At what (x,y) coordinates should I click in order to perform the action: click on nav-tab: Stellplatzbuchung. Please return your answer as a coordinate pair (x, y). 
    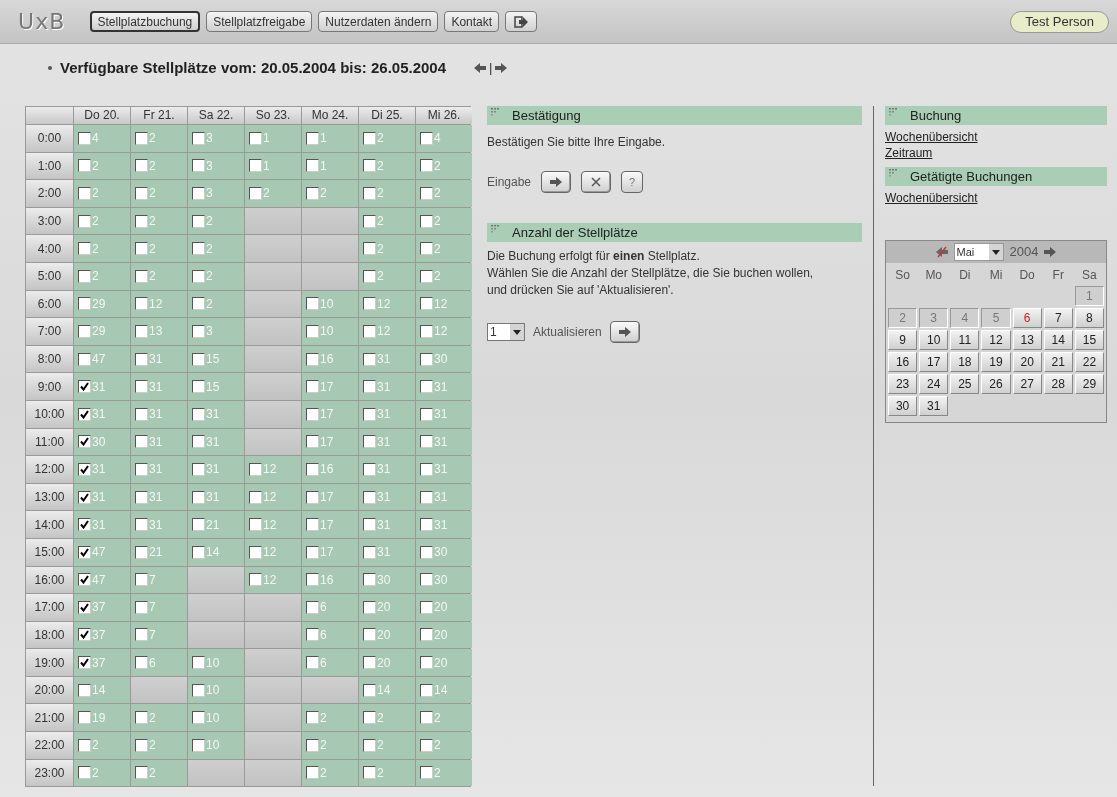
    Looking at the image, I should click on (145, 21).